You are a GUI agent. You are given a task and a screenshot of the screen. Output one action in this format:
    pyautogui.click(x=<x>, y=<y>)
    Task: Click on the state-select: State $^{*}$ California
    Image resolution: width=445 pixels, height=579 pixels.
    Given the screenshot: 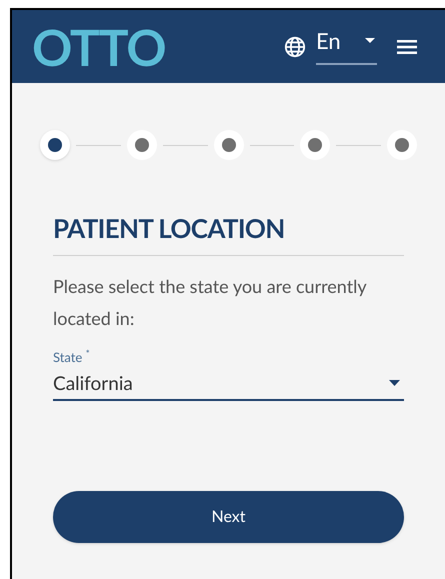 What is the action you would take?
    pyautogui.click(x=228, y=375)
    